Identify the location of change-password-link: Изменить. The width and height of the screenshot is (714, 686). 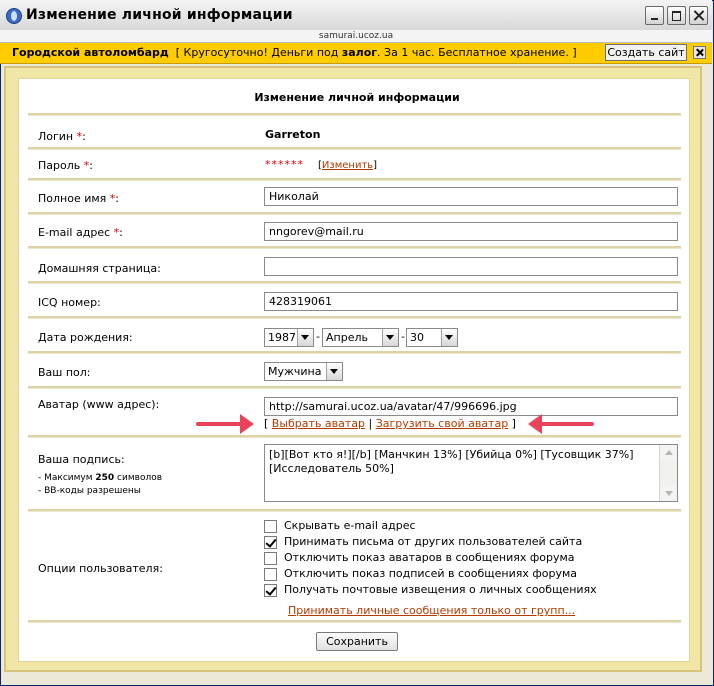
(347, 165).